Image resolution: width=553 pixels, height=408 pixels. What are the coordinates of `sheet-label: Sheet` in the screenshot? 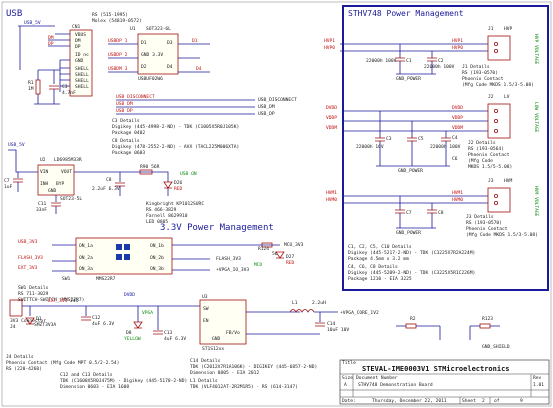 It's located at (469, 401).